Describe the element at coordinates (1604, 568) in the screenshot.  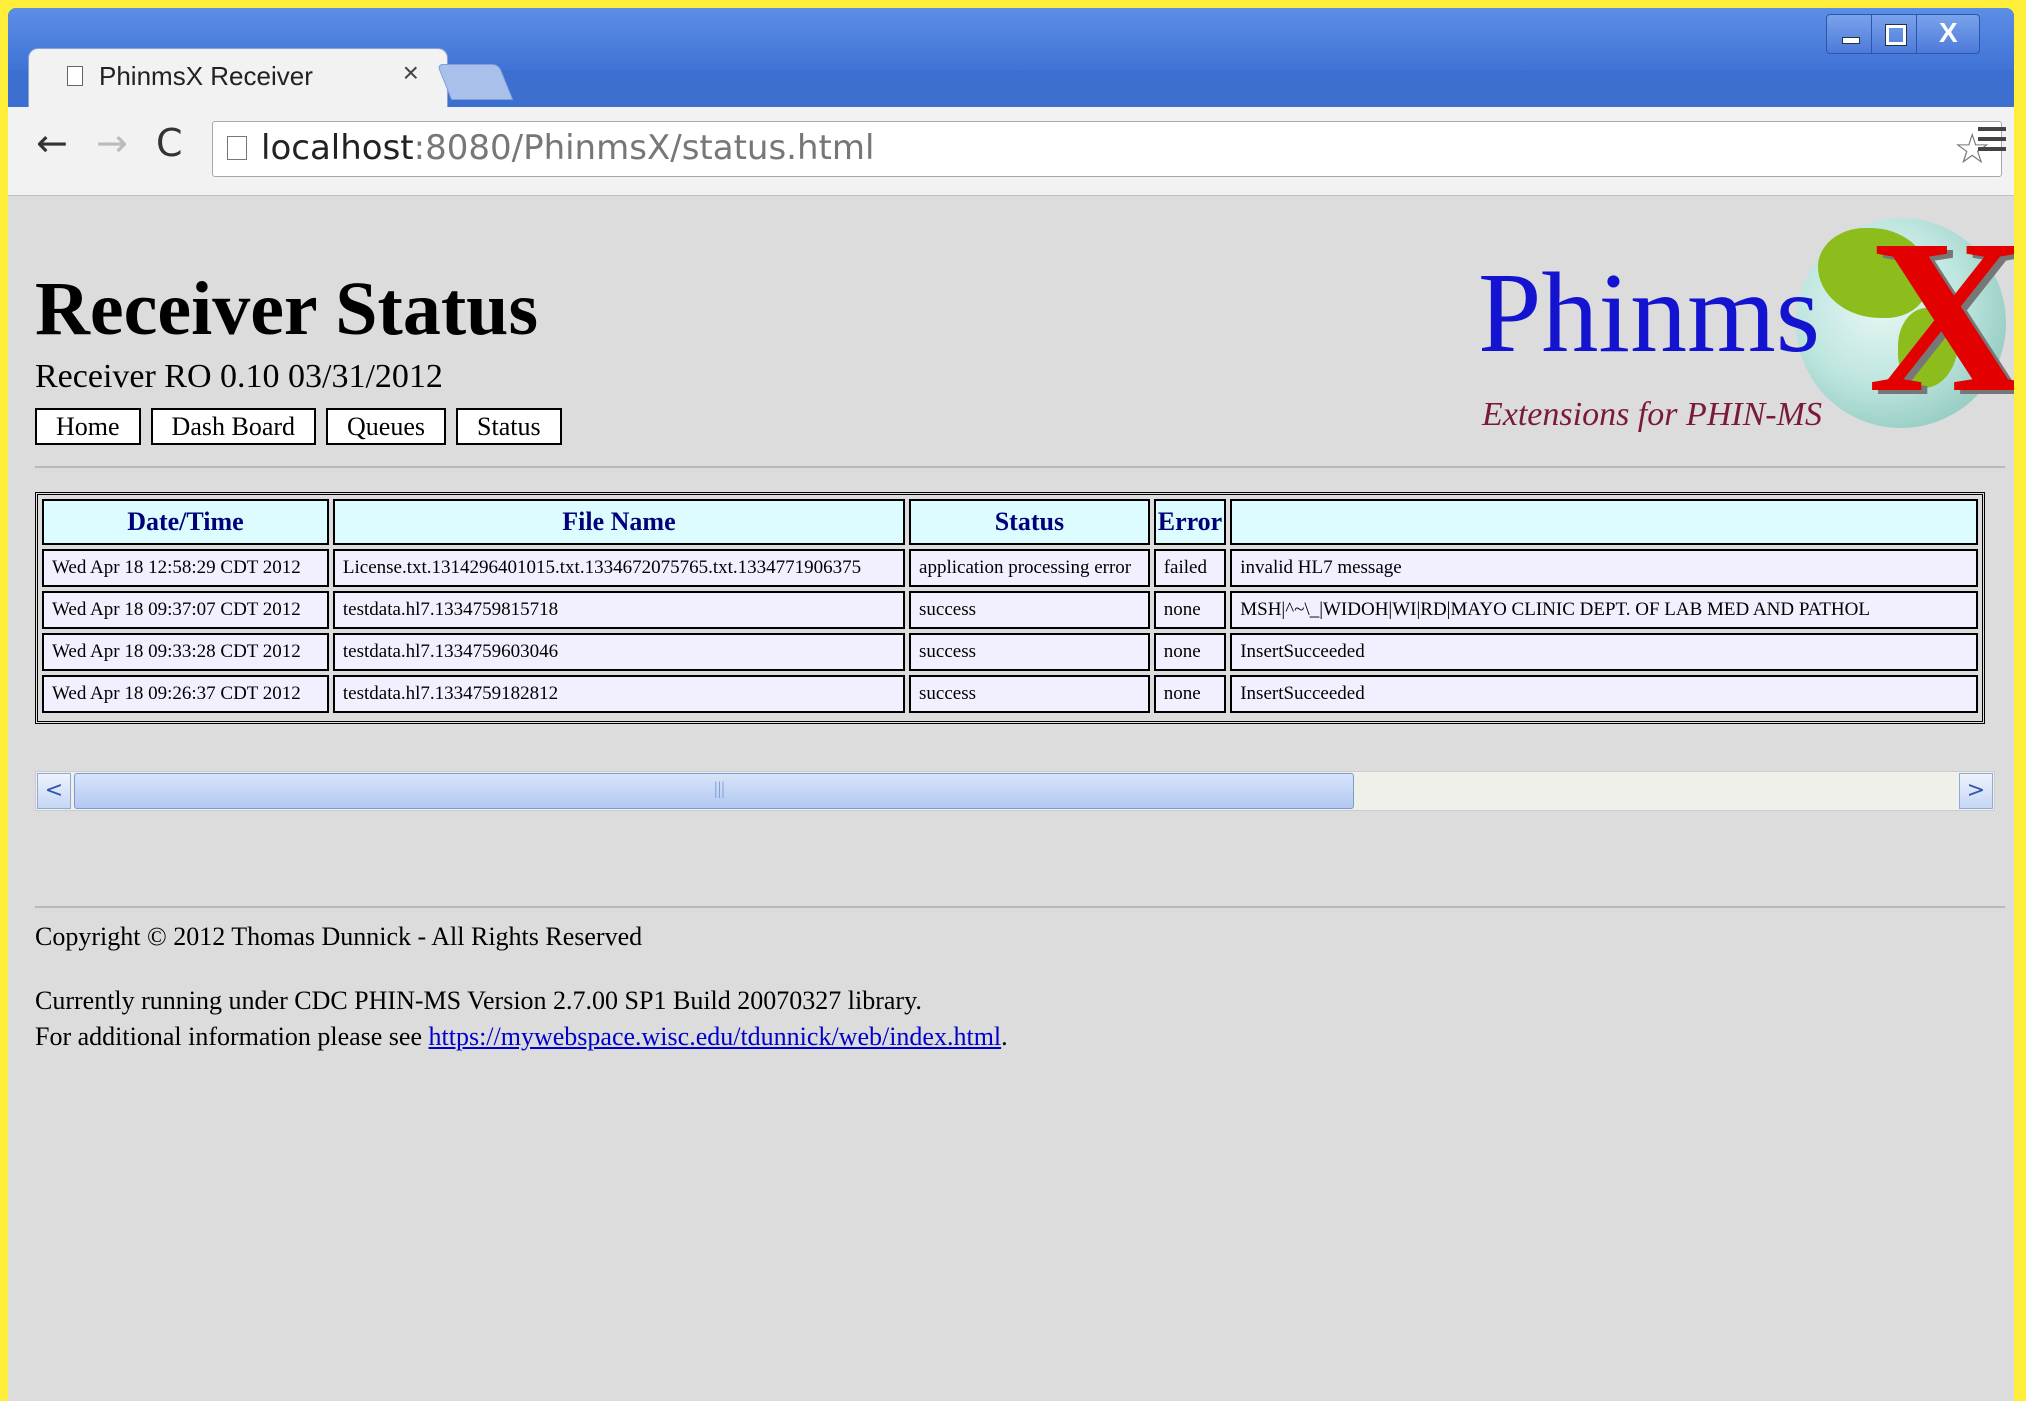
I see `cell-message: invalid HL7 message` at that location.